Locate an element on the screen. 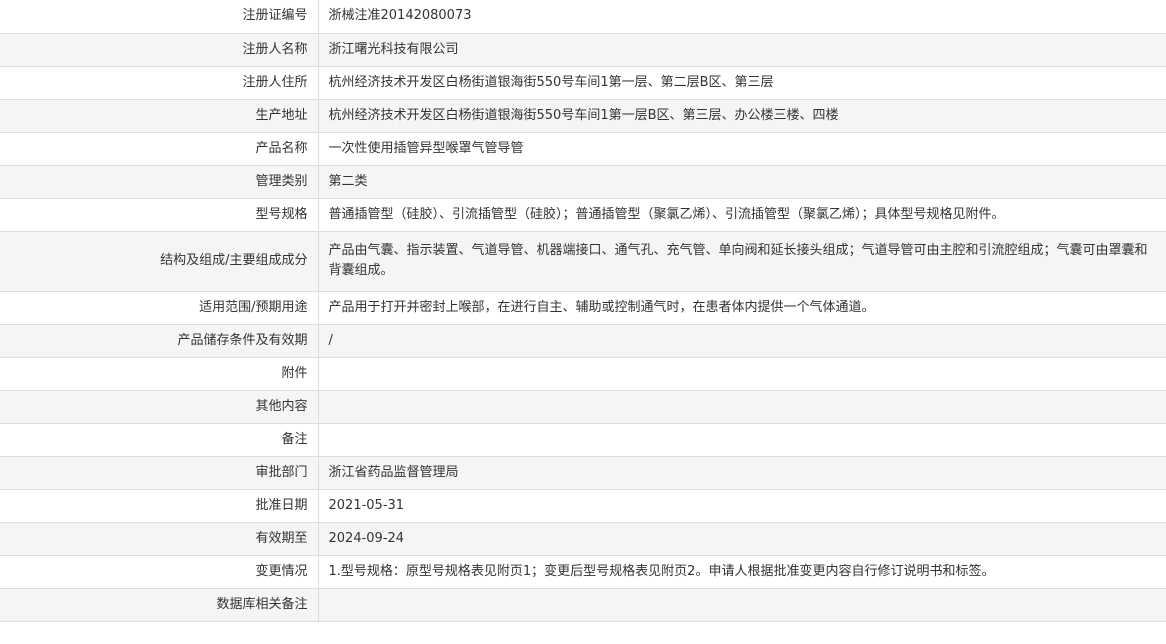 The width and height of the screenshot is (1166, 644). table-row: 注册证编号 浙械注准20142080073 is located at coordinates (583, 17).